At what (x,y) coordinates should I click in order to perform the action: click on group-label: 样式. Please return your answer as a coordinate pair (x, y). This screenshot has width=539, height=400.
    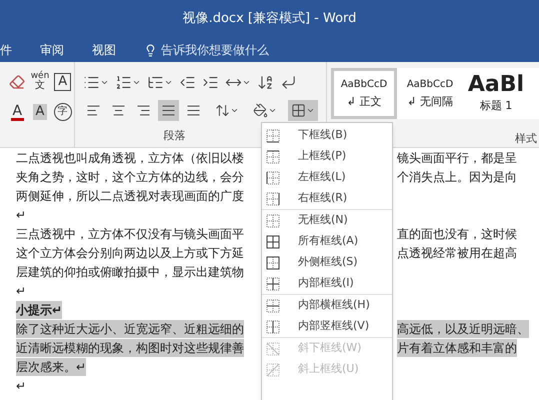
    Looking at the image, I should click on (526, 138).